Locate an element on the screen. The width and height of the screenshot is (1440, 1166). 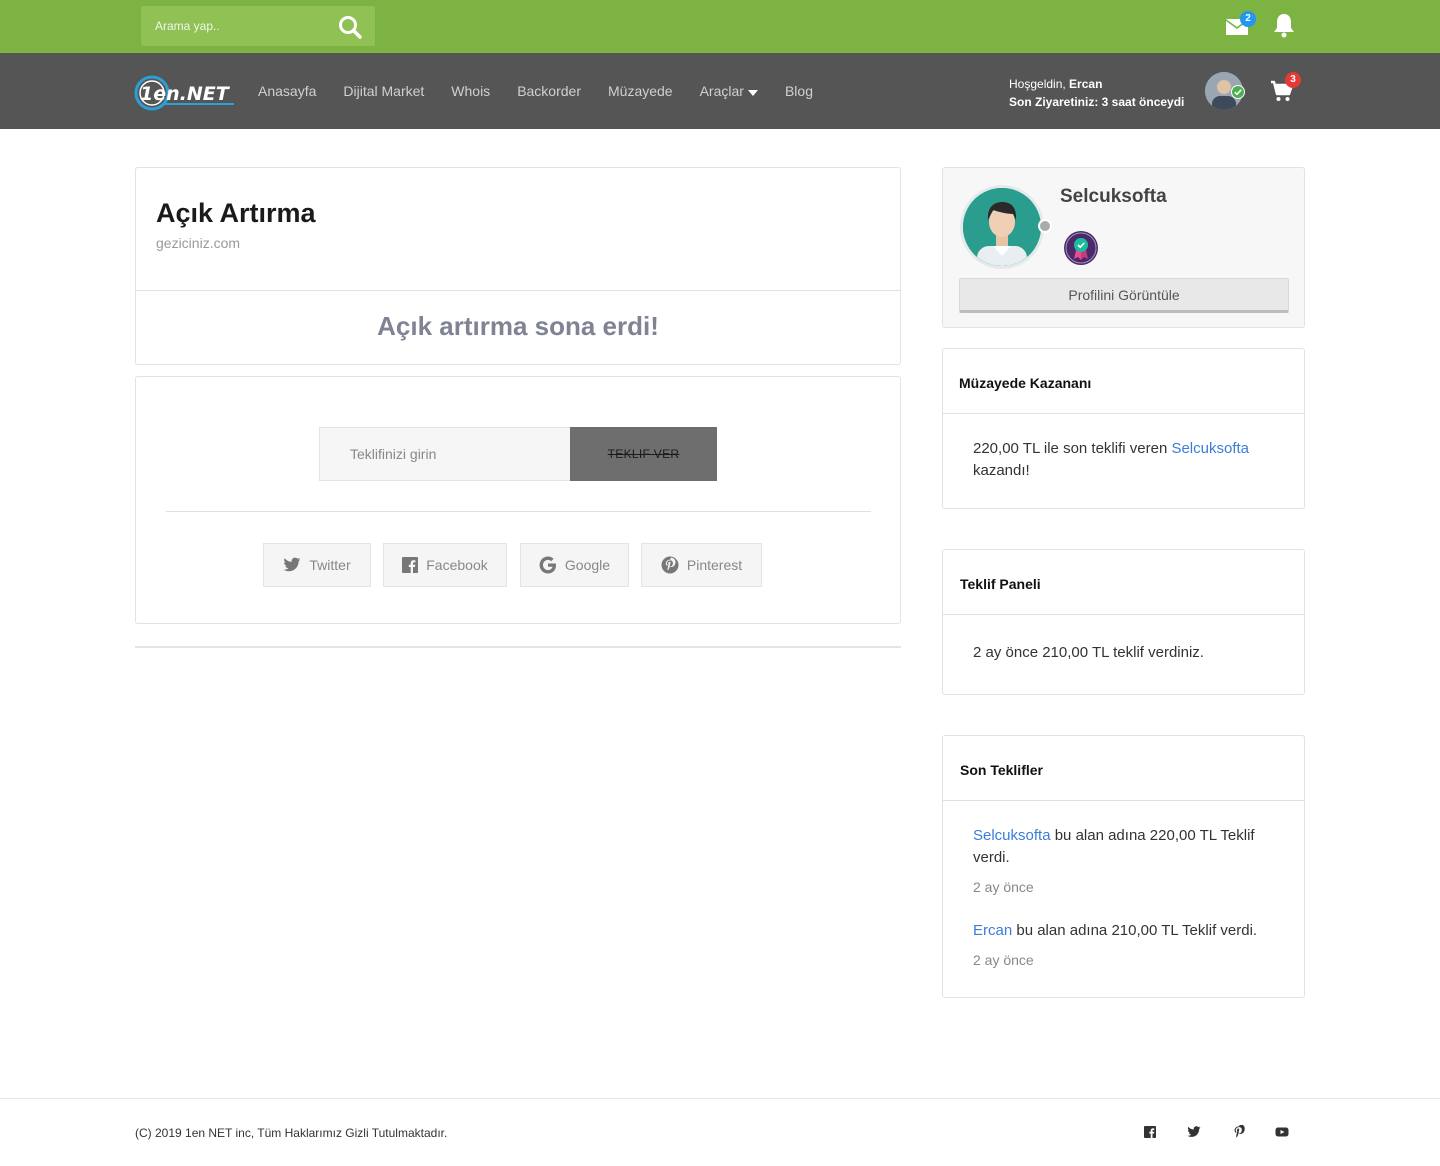
bid-panel-title: Teklif Paneli is located at coordinates (1000, 584).